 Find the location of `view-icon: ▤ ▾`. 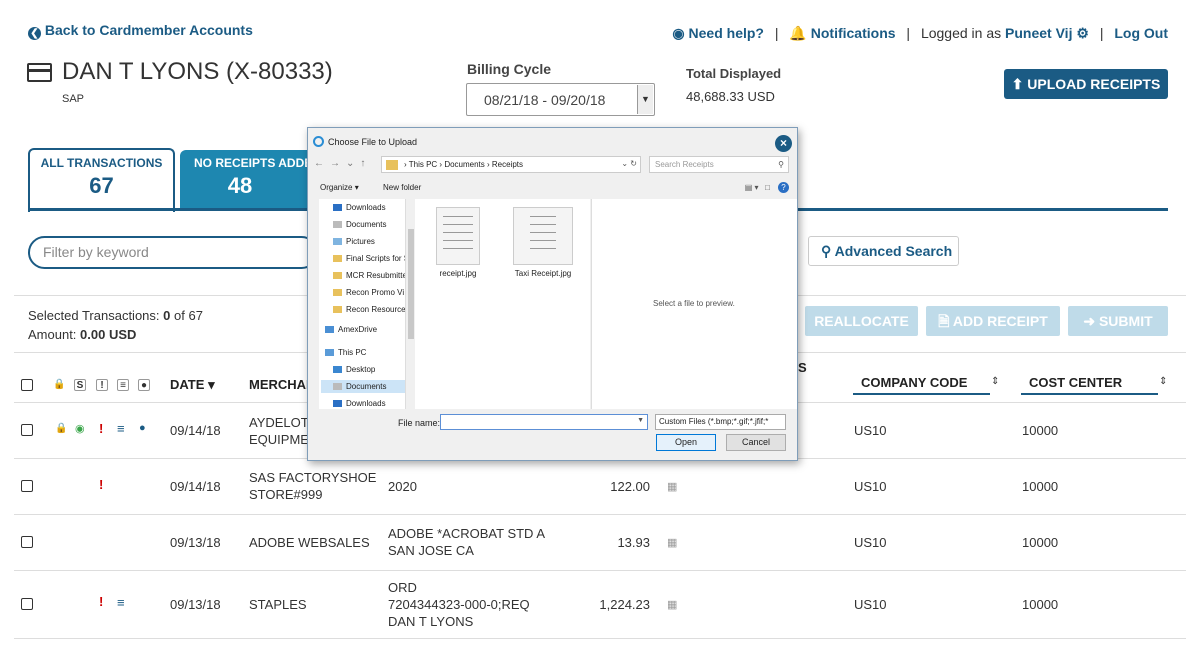

view-icon: ▤ ▾ is located at coordinates (752, 187).